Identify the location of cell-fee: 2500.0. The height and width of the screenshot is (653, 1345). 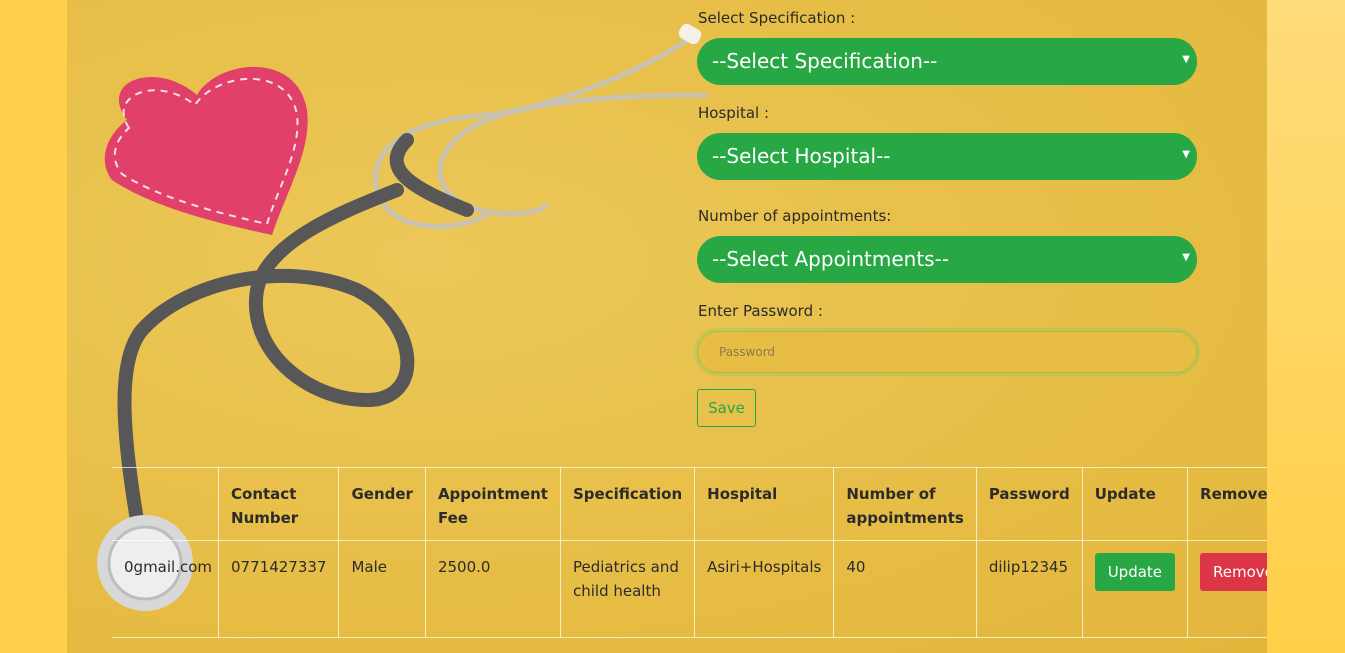
(492, 589).